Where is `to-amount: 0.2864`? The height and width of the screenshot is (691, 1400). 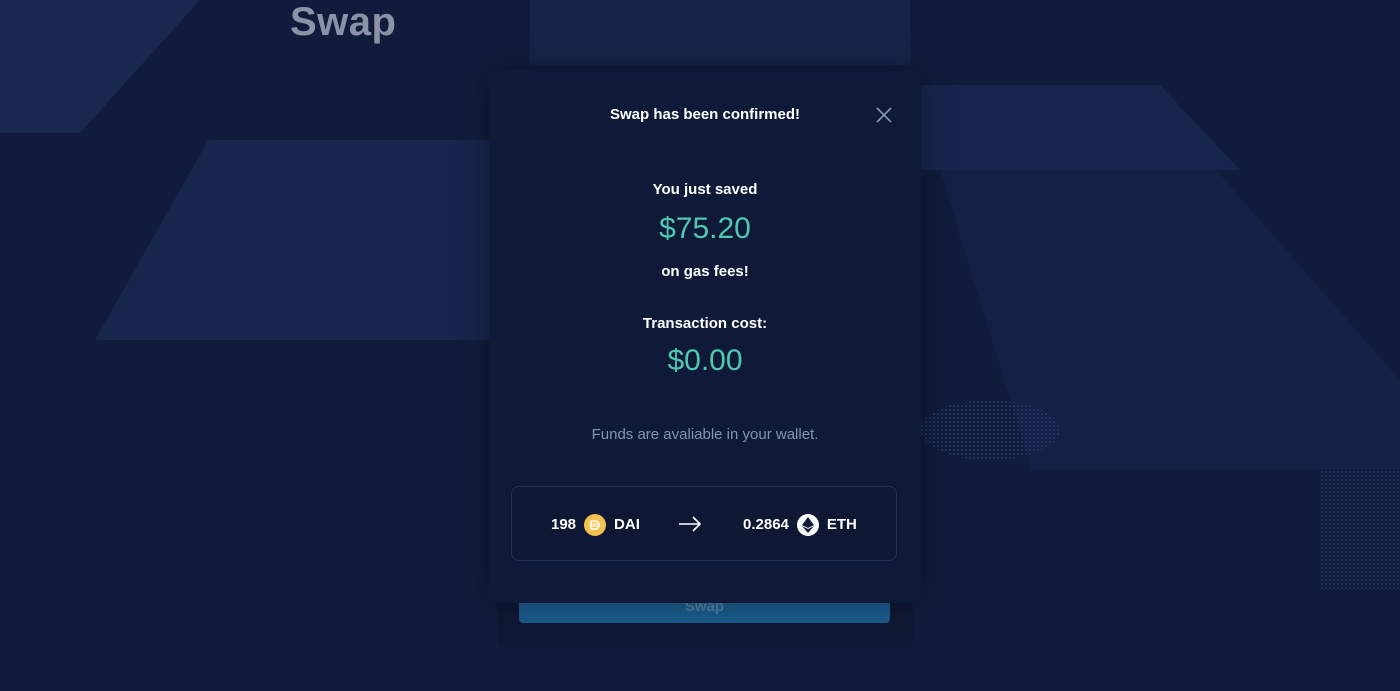 to-amount: 0.2864 is located at coordinates (766, 524).